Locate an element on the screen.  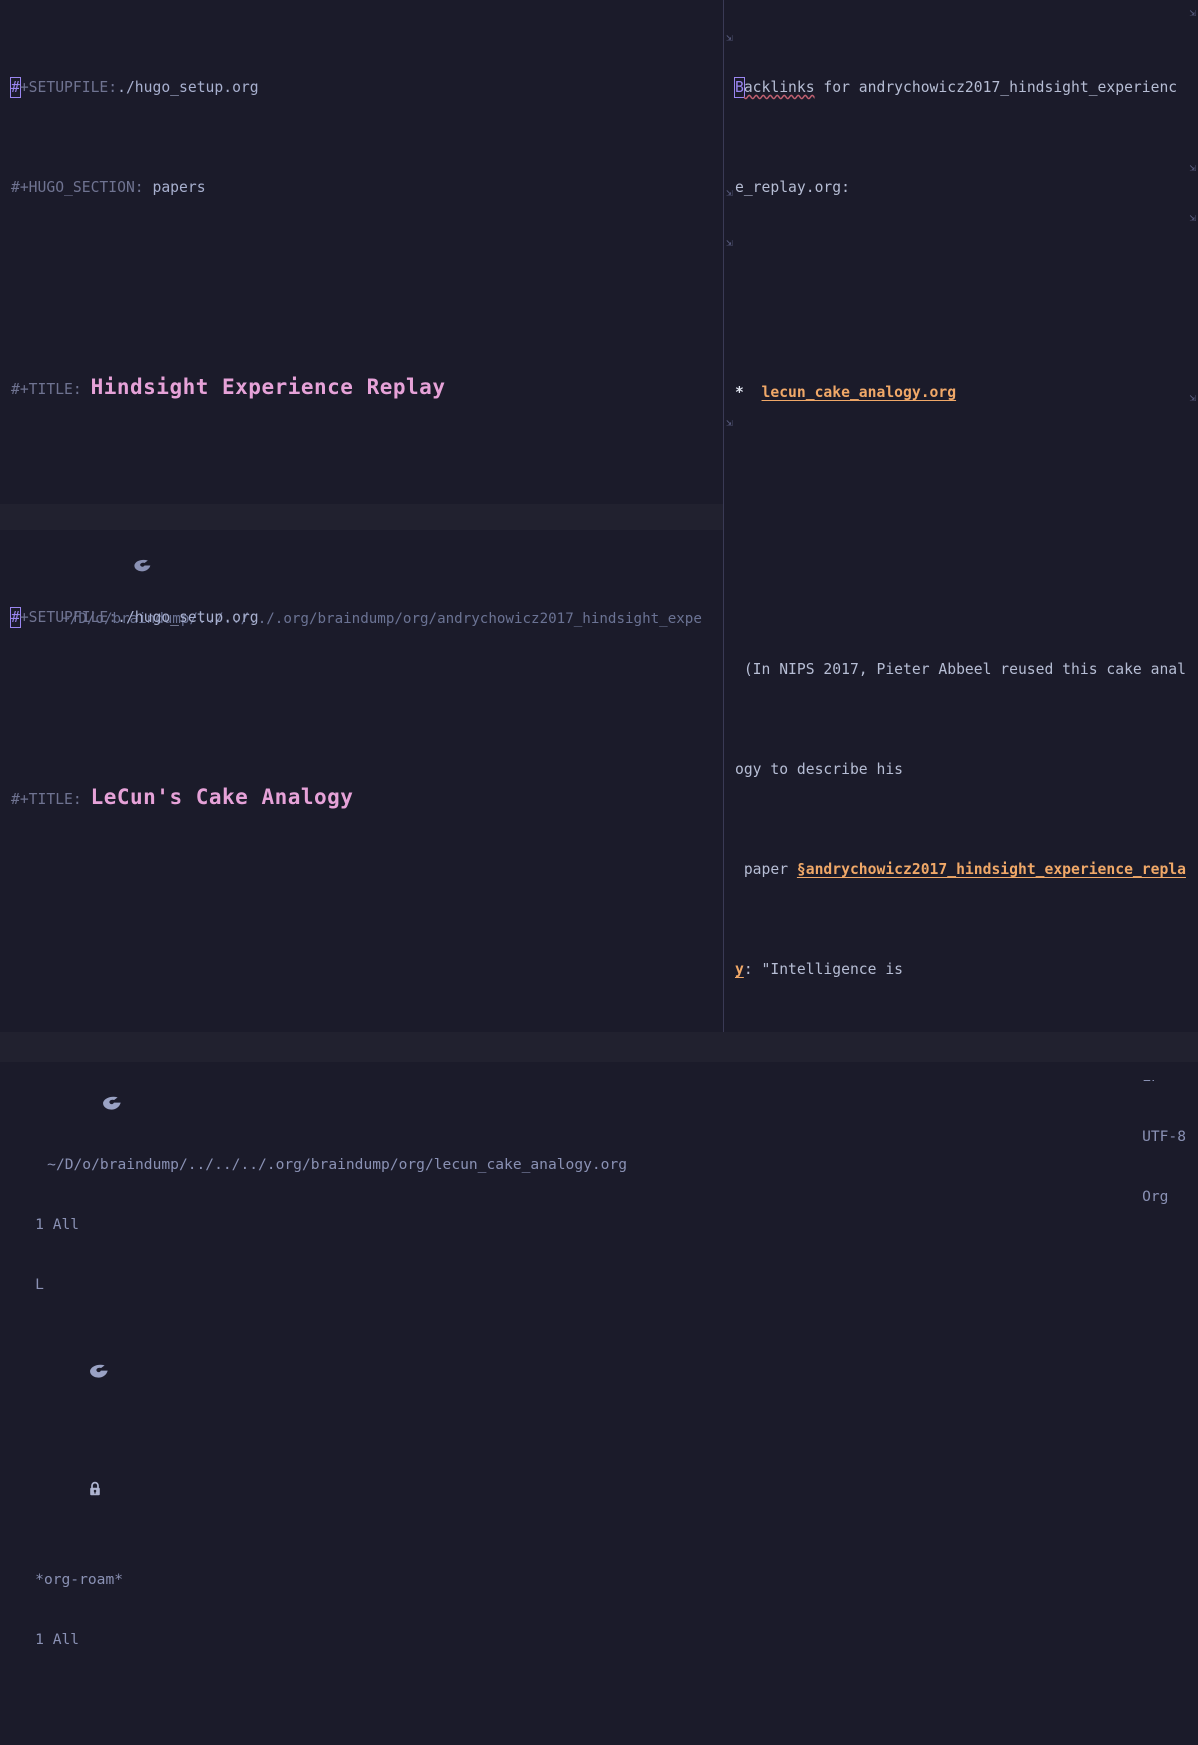
heading-star: * is located at coordinates (739, 392).